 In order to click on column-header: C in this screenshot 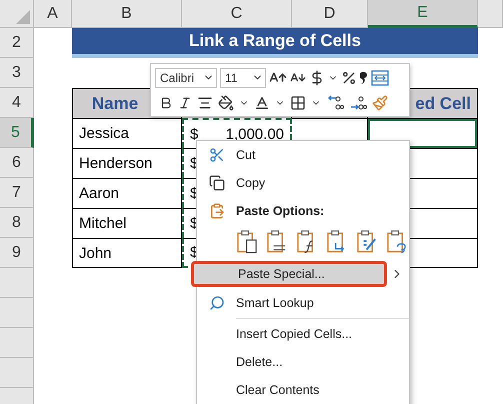, I will do `click(237, 14)`.